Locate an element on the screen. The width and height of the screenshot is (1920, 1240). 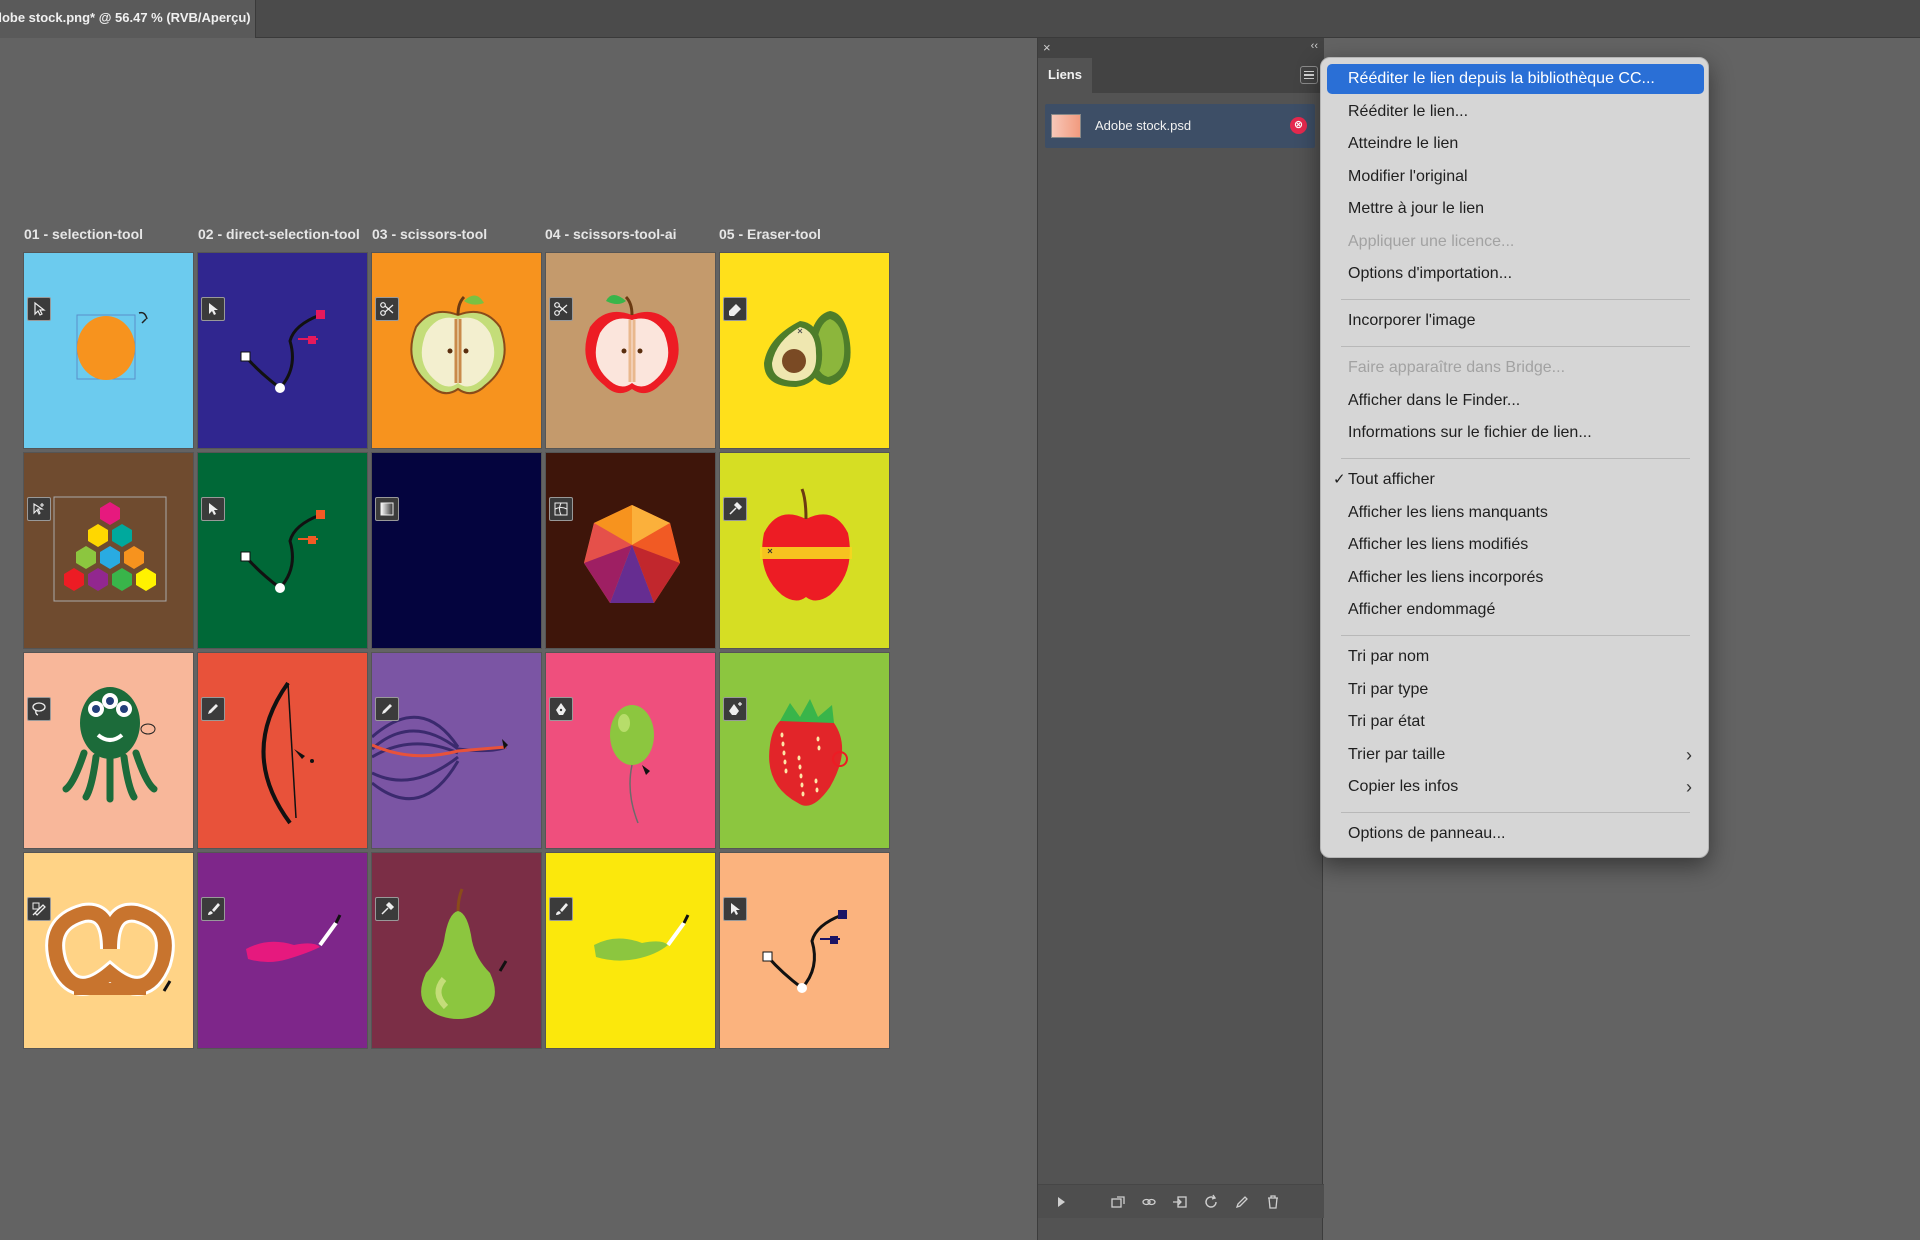
play-icon is located at coordinates (1061, 1202).